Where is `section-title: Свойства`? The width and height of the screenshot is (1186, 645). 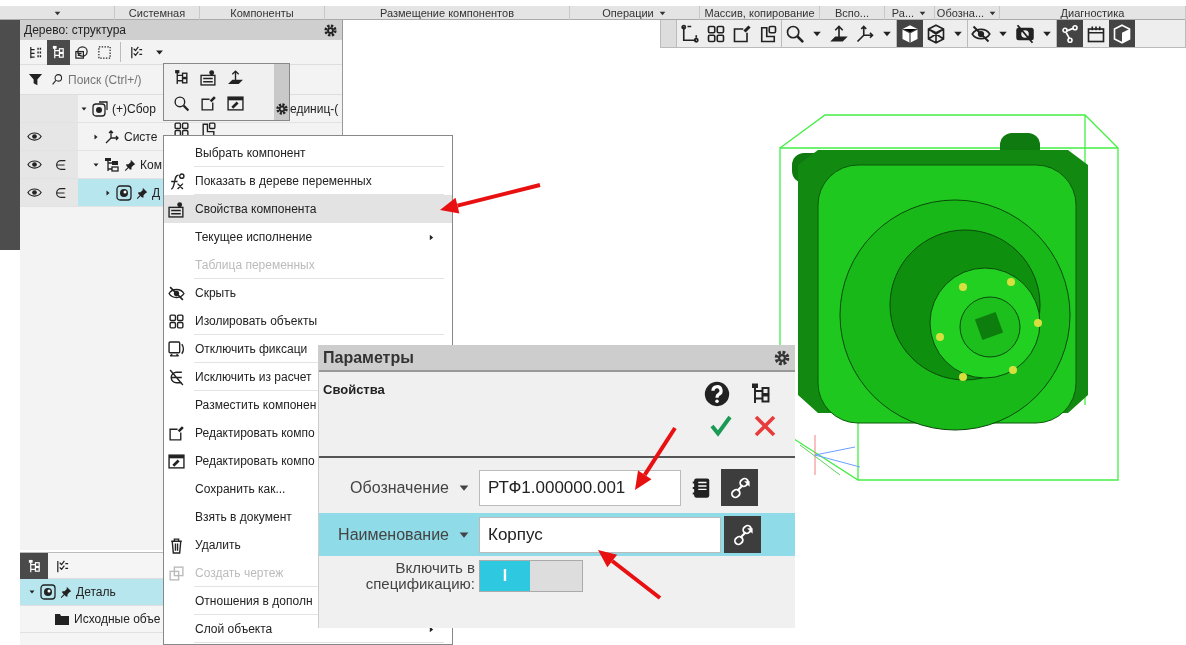 section-title: Свойства is located at coordinates (354, 390).